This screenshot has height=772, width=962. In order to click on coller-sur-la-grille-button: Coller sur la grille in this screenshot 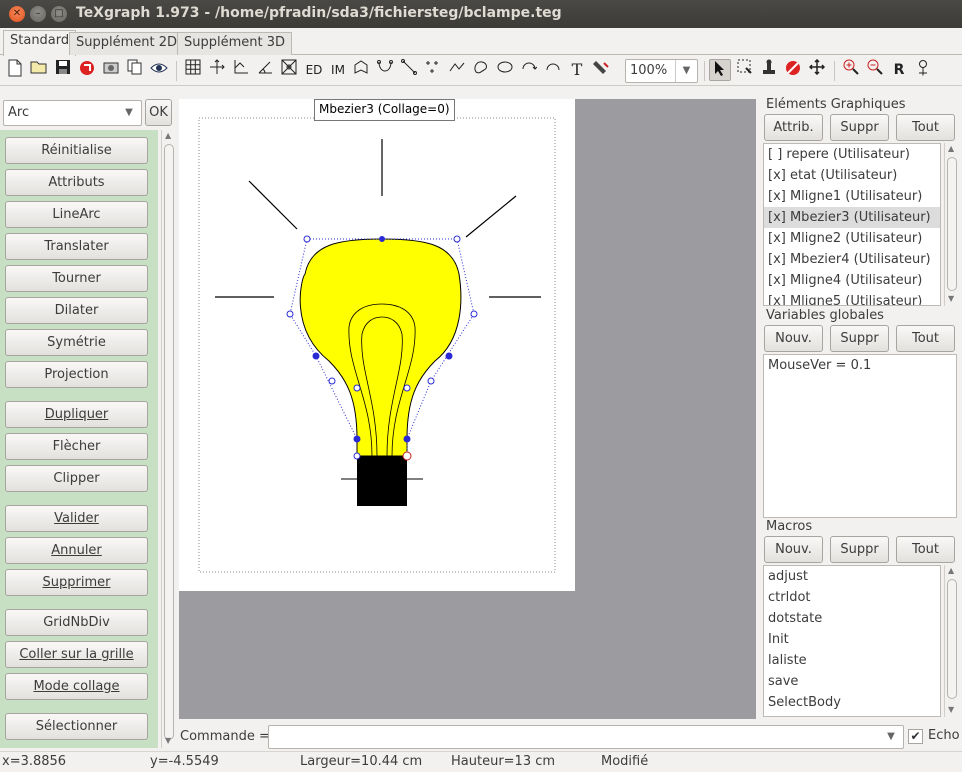, I will do `click(76, 654)`.